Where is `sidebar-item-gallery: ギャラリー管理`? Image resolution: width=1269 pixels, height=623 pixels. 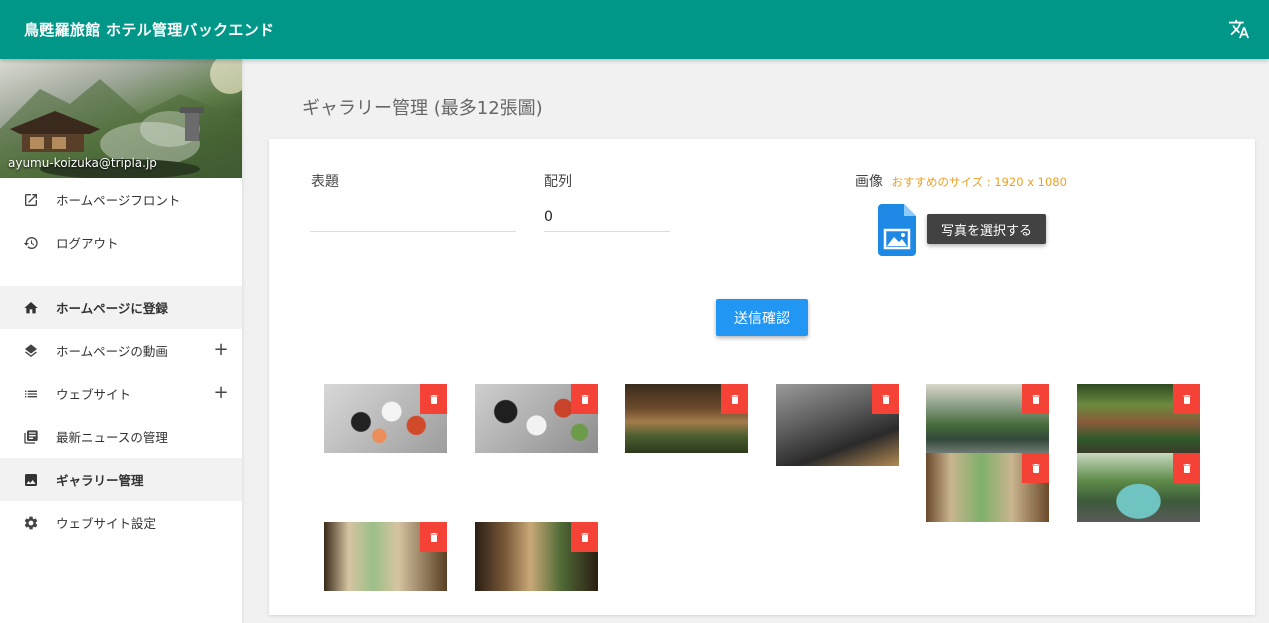
sidebar-item-gallery: ギャラリー管理 is located at coordinates (121, 479).